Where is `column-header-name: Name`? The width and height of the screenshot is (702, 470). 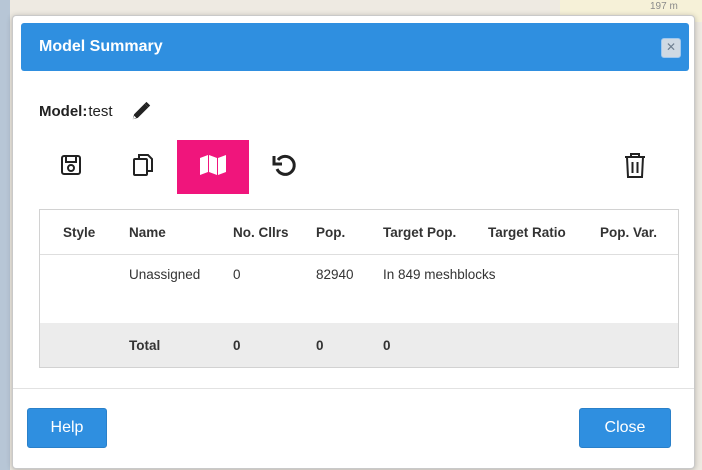 column-header-name: Name is located at coordinates (147, 232).